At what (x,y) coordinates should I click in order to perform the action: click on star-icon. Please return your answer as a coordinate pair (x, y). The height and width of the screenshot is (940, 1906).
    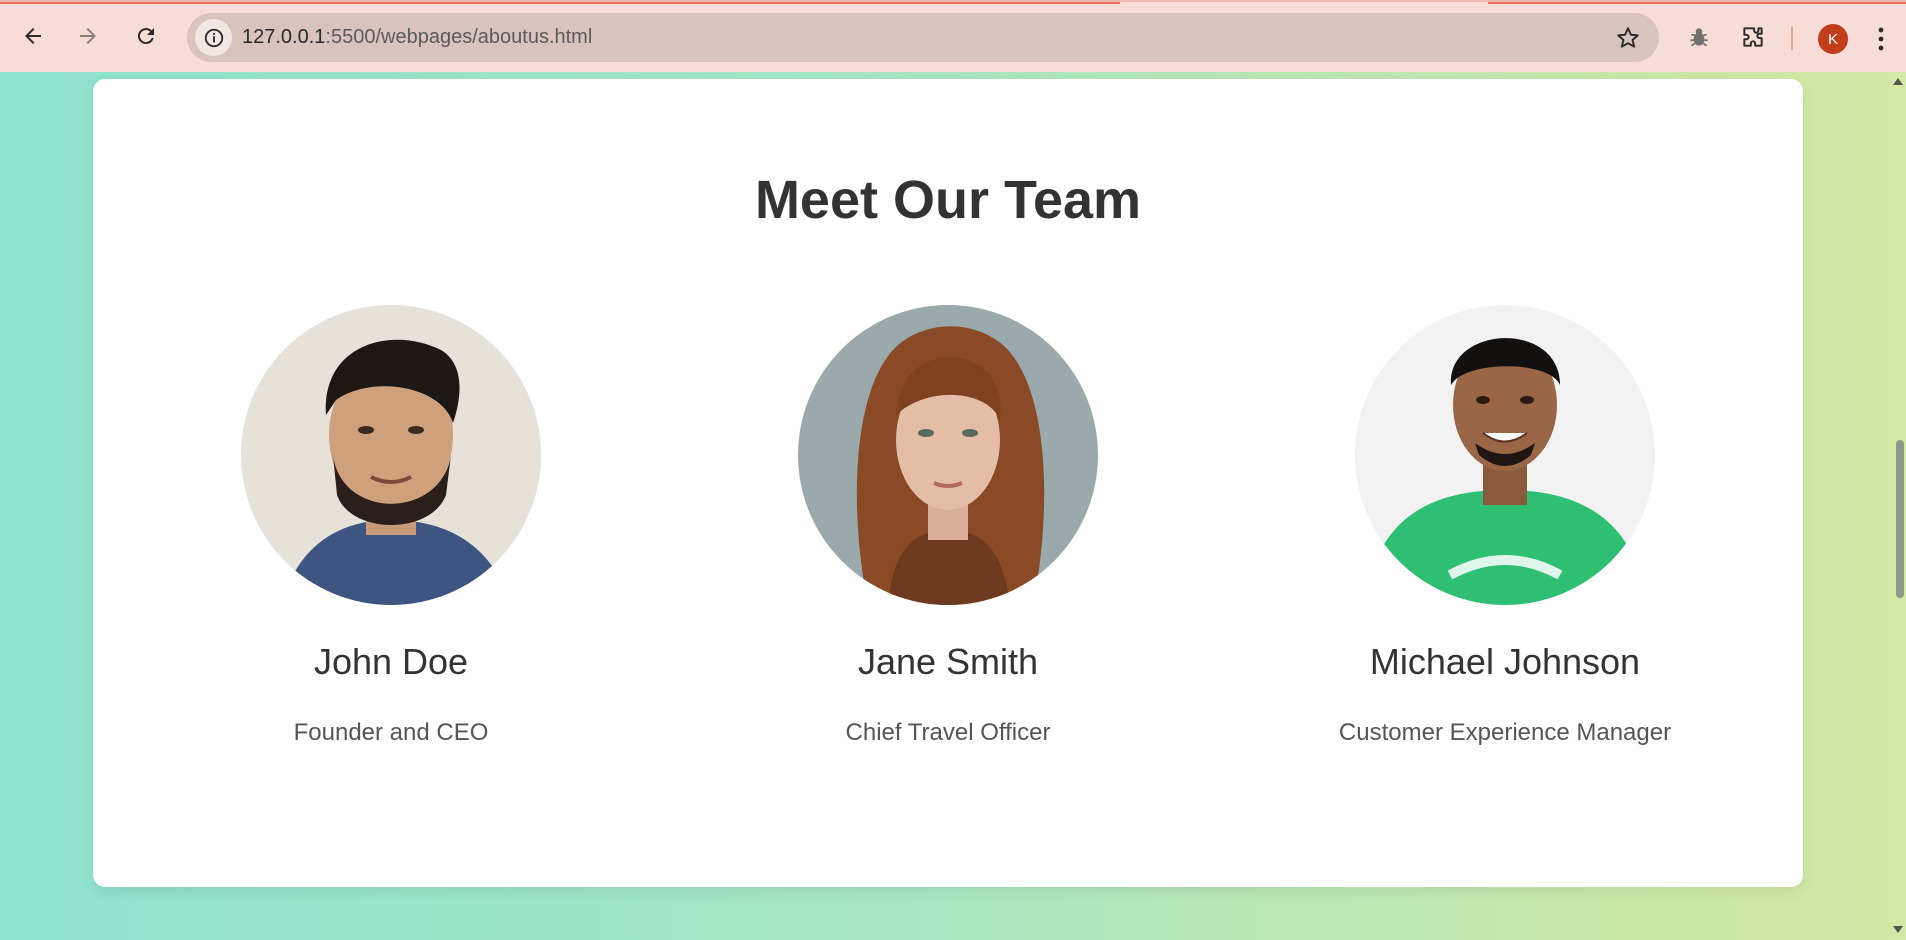
    Looking at the image, I should click on (1628, 38).